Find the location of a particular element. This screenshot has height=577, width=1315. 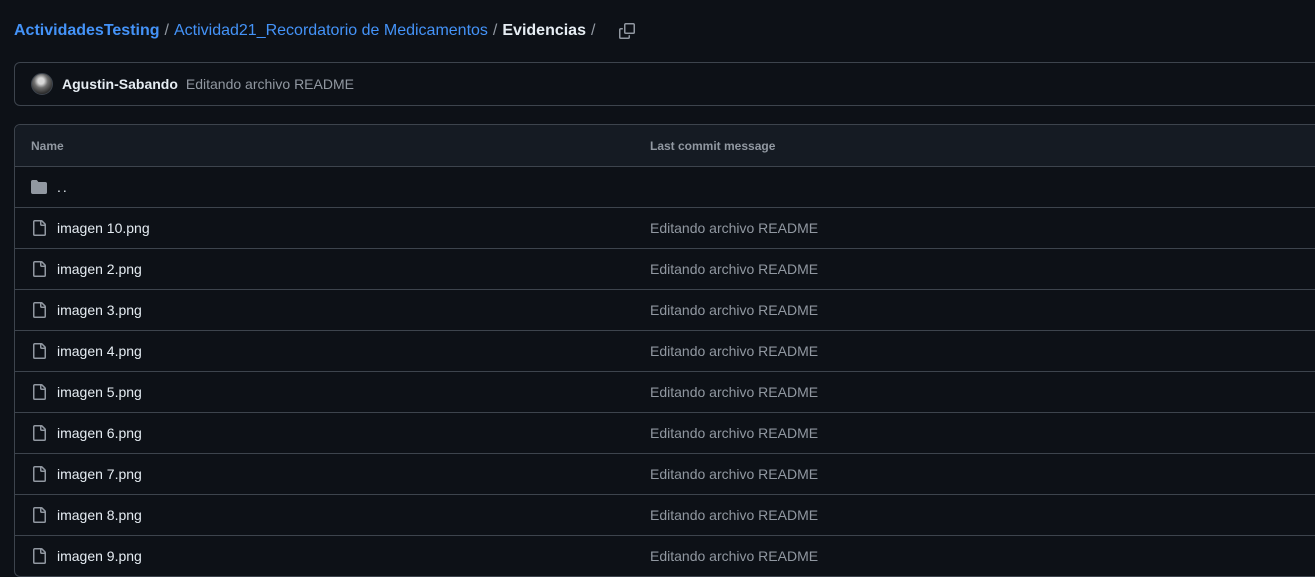

table-row: imagen 8.png Editando archivo README is located at coordinates (665, 515).